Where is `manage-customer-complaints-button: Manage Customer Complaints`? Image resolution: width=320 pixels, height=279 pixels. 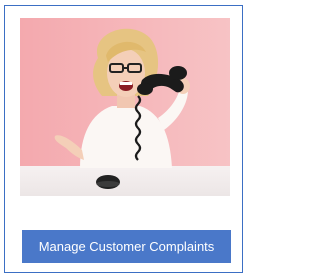 manage-customer-complaints-button: Manage Customer Complaints is located at coordinates (126, 246).